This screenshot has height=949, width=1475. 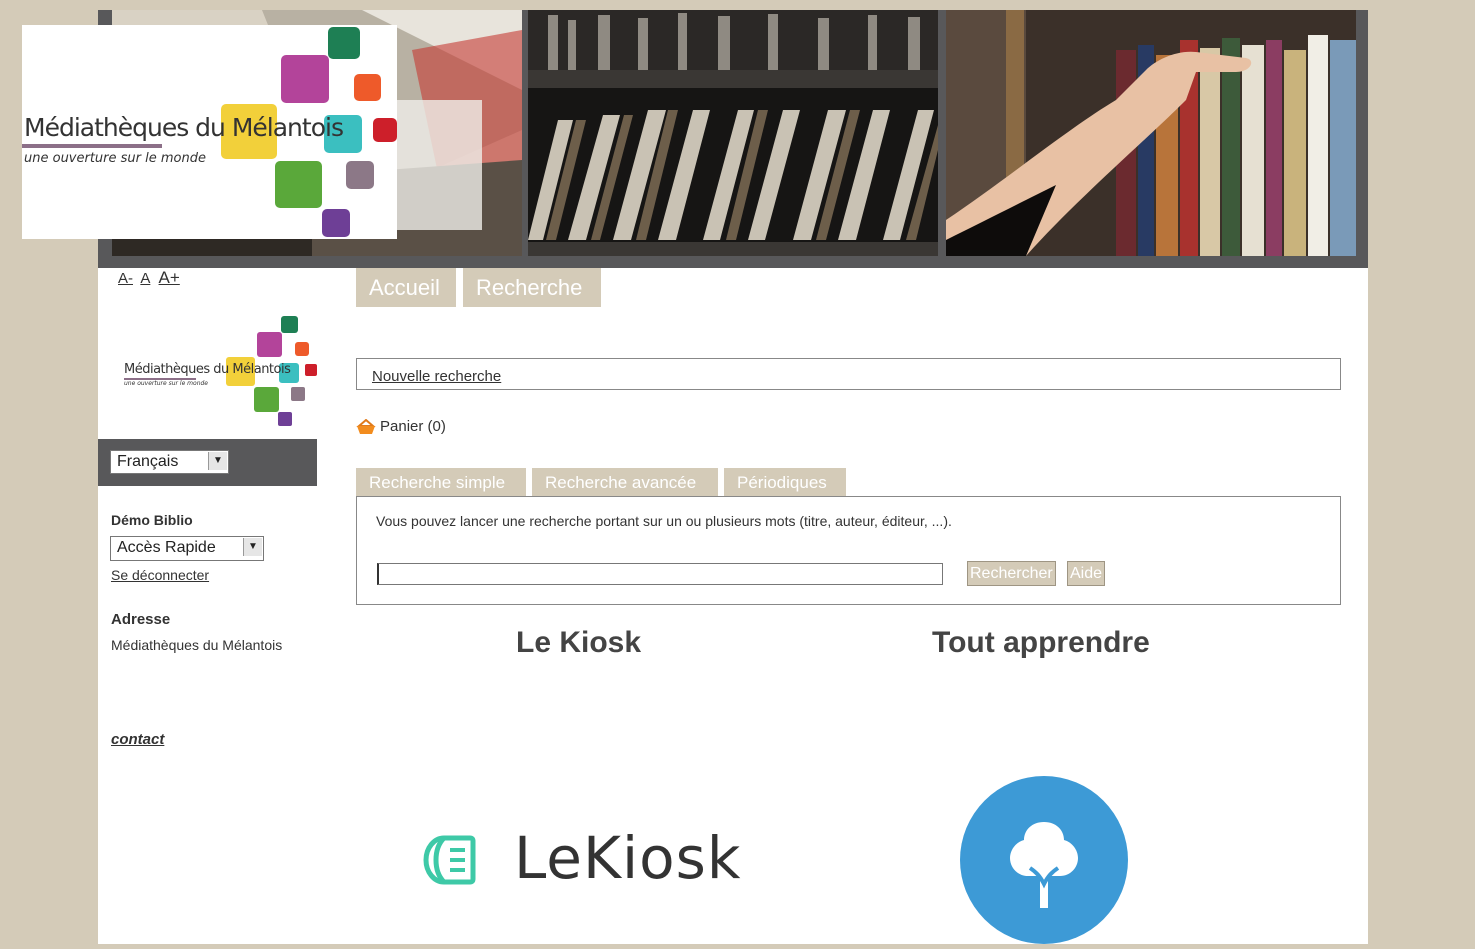 What do you see at coordinates (336, 223) in the screenshot?
I see `logo-square-purple` at bounding box center [336, 223].